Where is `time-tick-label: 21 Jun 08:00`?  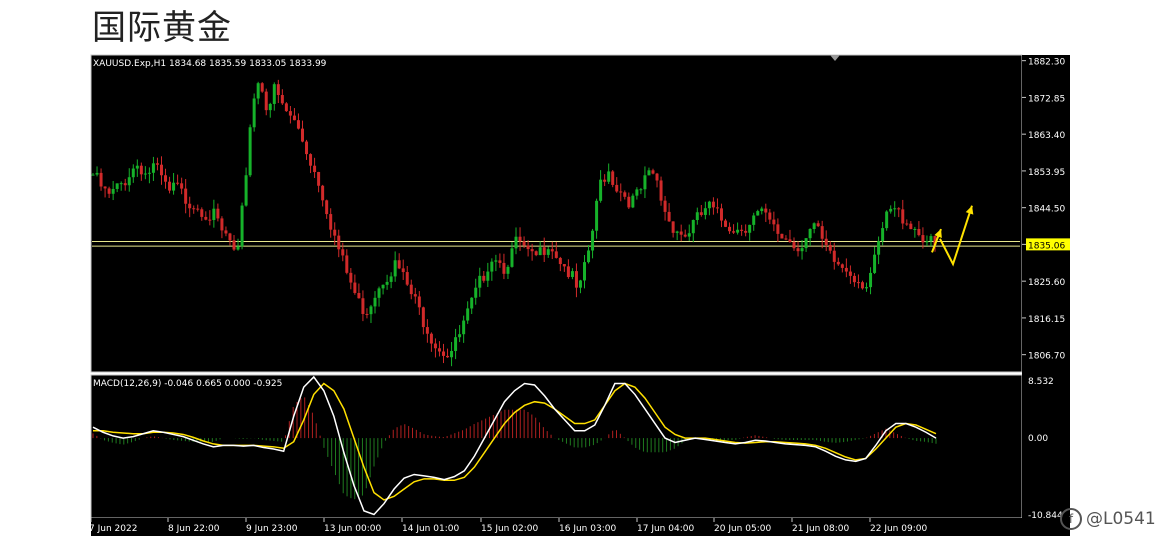
time-tick-label: 21 Jun 08:00 is located at coordinates (820, 529).